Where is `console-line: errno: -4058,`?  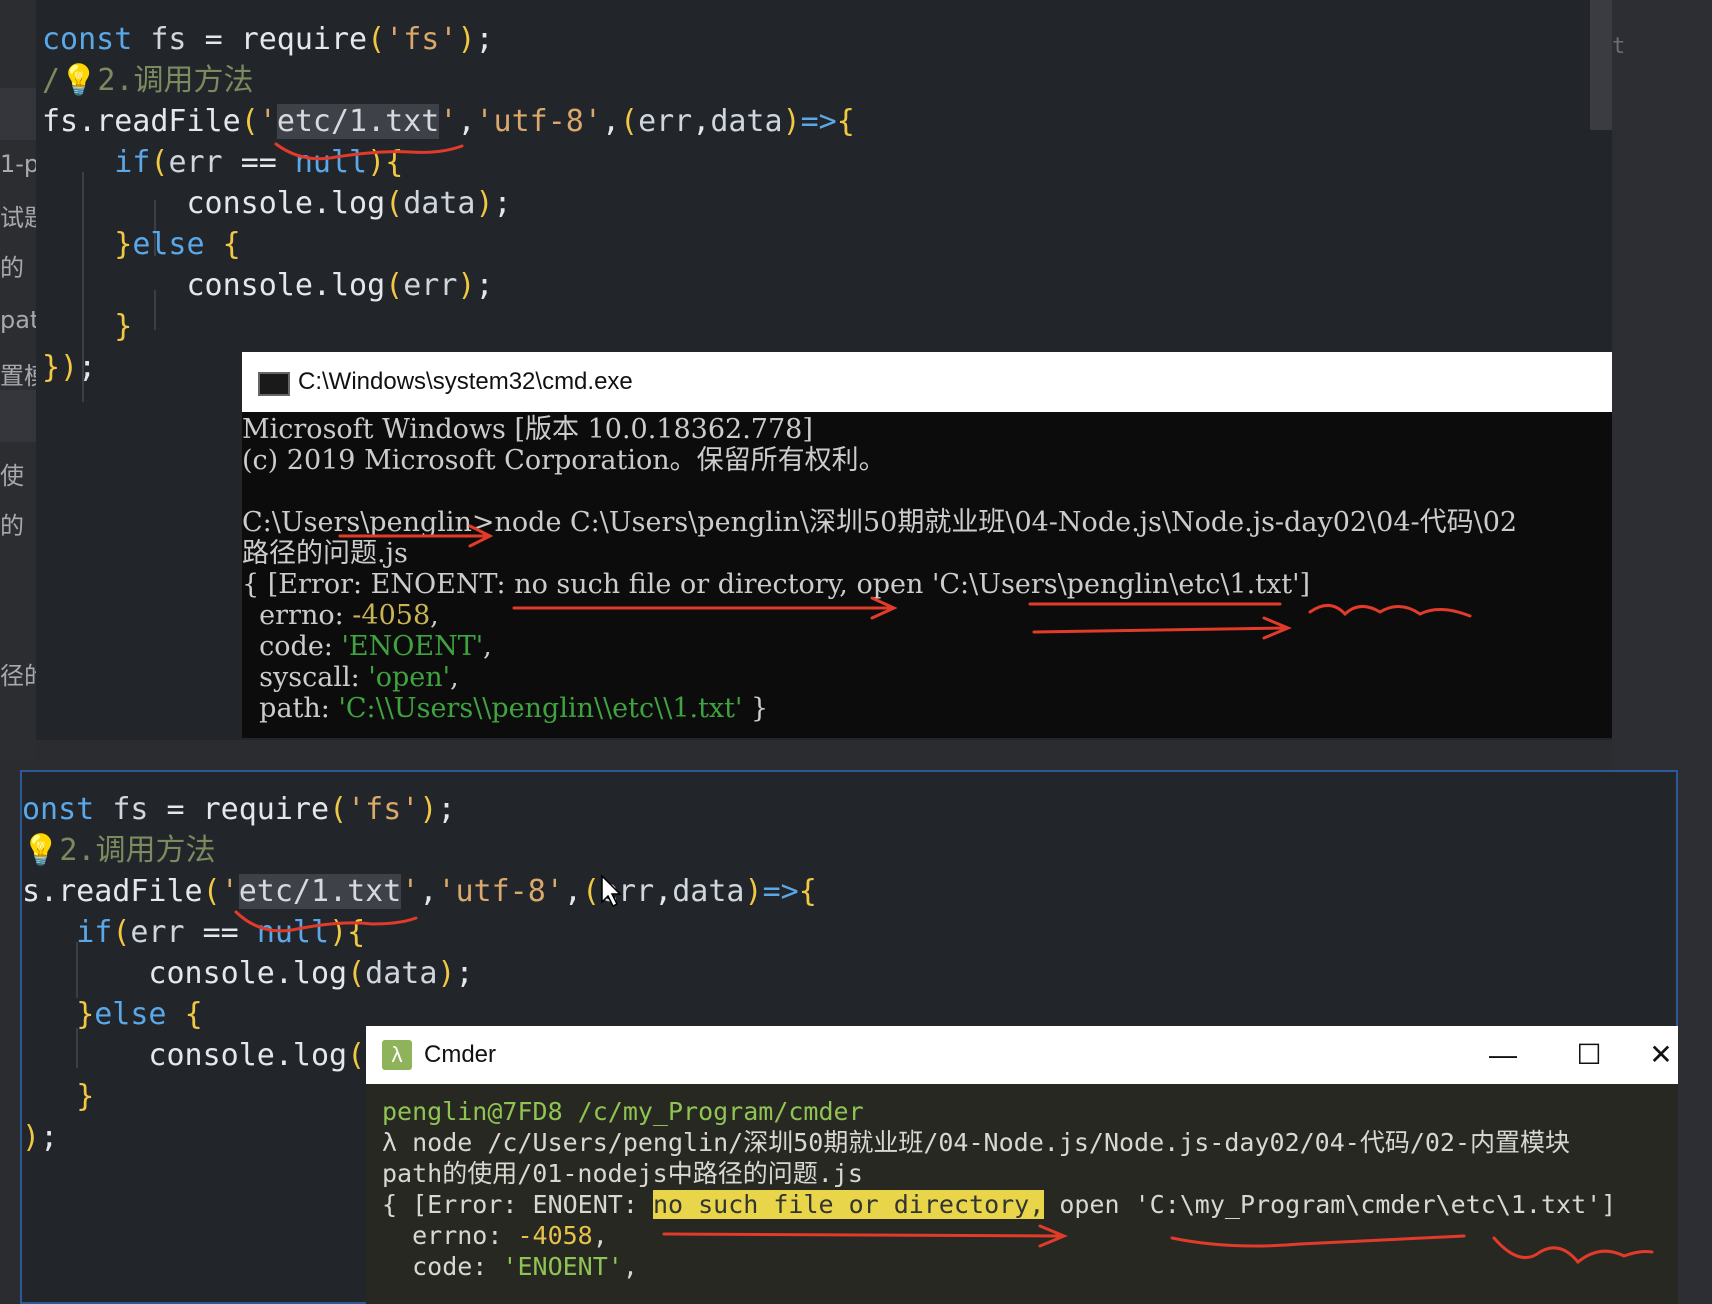
console-line: errno: -4058, is located at coordinates (879, 615).